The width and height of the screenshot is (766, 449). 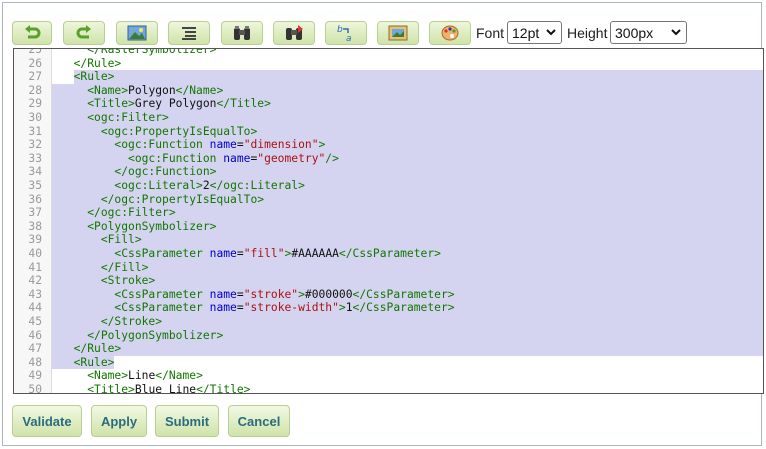 I want to click on height-label: Height, so click(x=587, y=33).